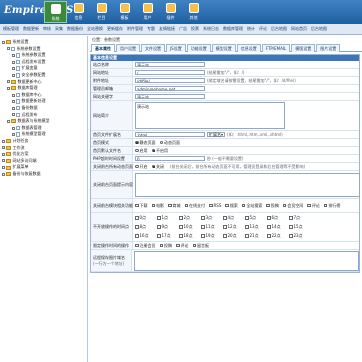  I want to click on subnav-link: 数据更新, so click(31, 29).